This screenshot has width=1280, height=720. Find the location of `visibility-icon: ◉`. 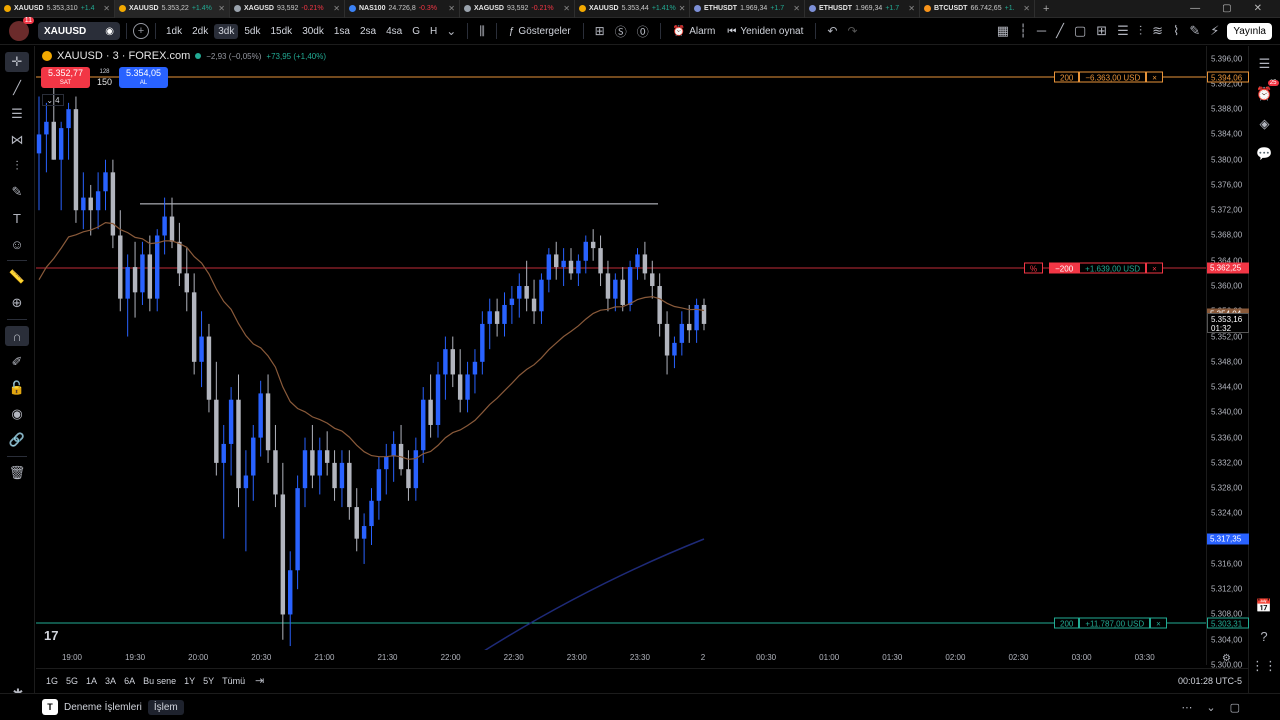

visibility-icon: ◉ is located at coordinates (17, 414).